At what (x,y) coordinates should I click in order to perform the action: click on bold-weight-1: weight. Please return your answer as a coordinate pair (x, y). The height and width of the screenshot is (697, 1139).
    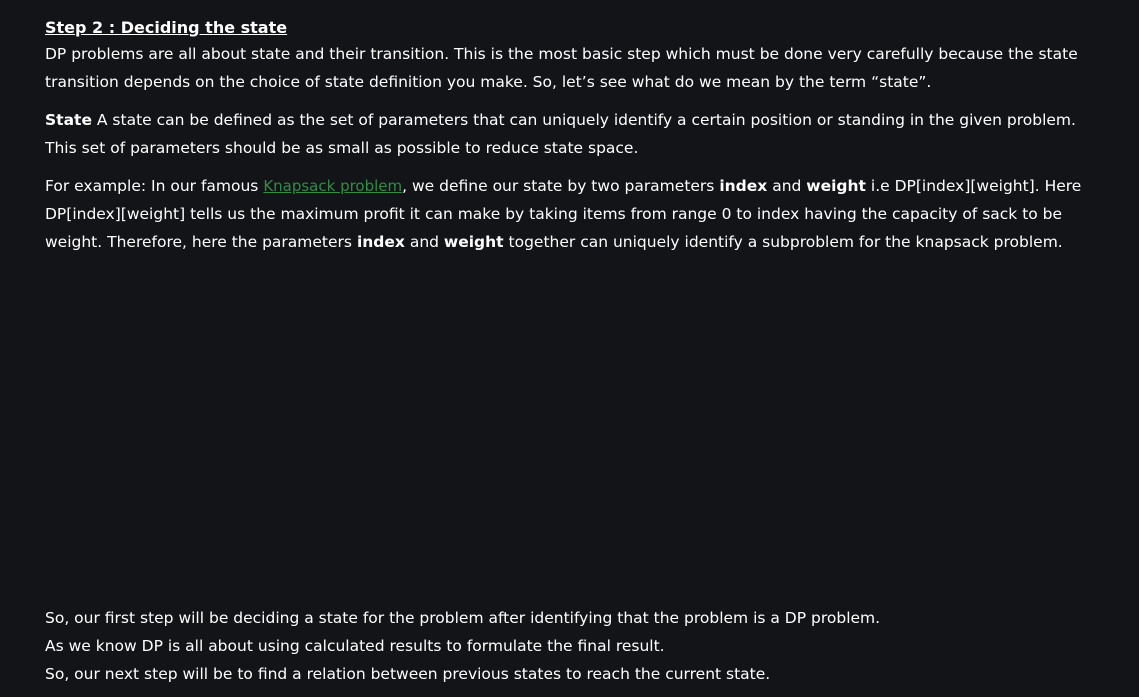
    Looking at the image, I should click on (836, 186).